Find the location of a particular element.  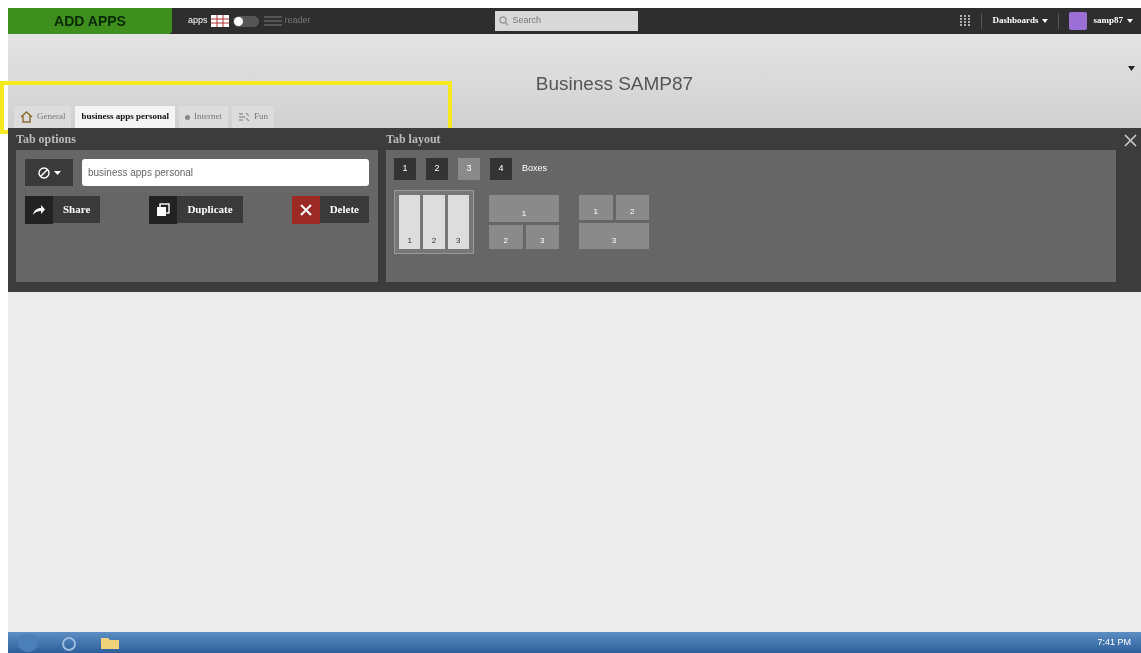

dashboard-tab: business apps personal is located at coordinates (125, 117).